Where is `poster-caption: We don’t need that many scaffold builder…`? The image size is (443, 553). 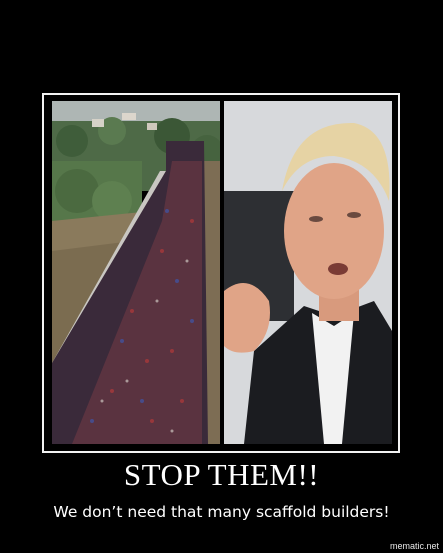
poster-caption: We don’t need that many scaffold builder… is located at coordinates (221, 512).